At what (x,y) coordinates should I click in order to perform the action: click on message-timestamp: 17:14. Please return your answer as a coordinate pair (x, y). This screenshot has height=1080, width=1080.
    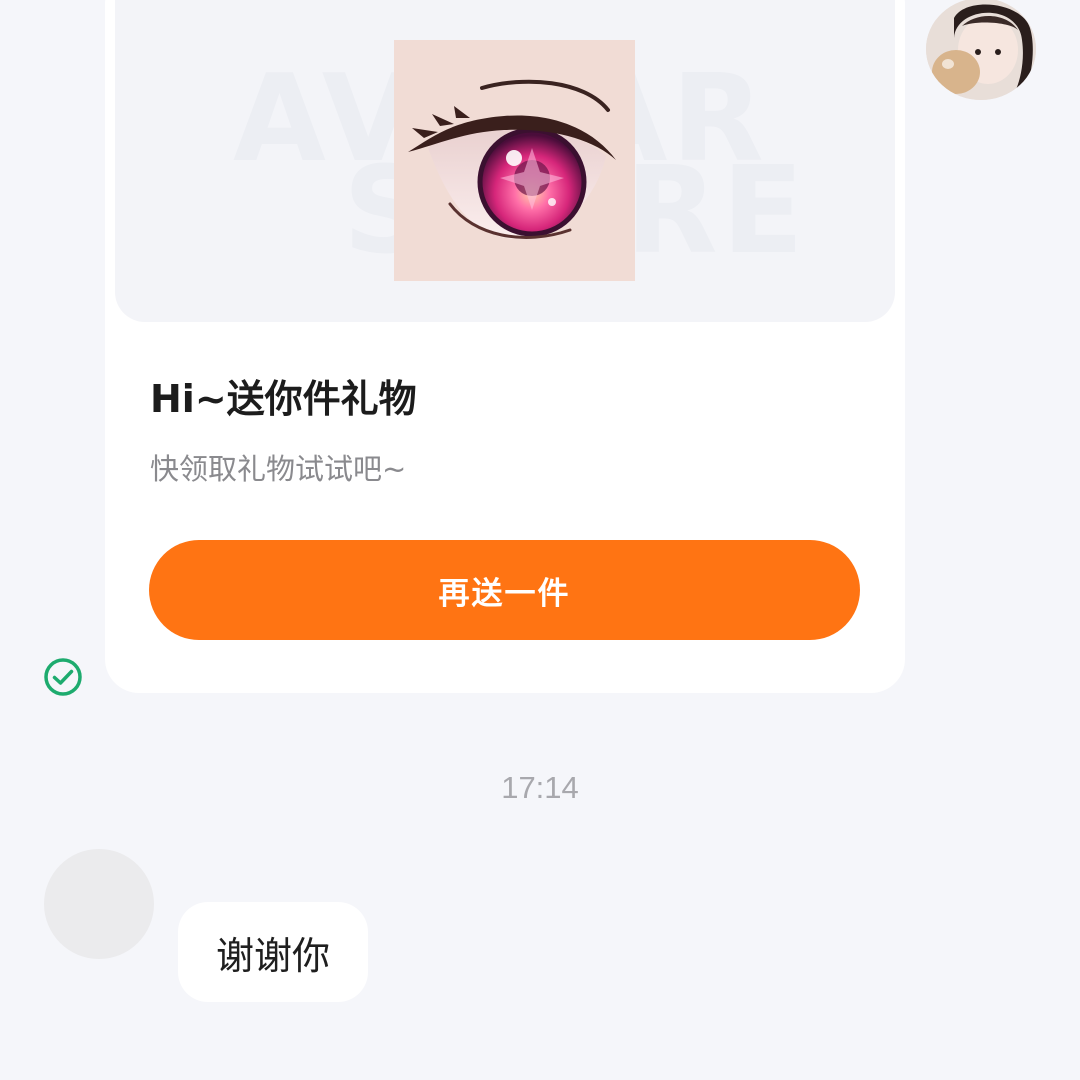
    Looking at the image, I should click on (540, 787).